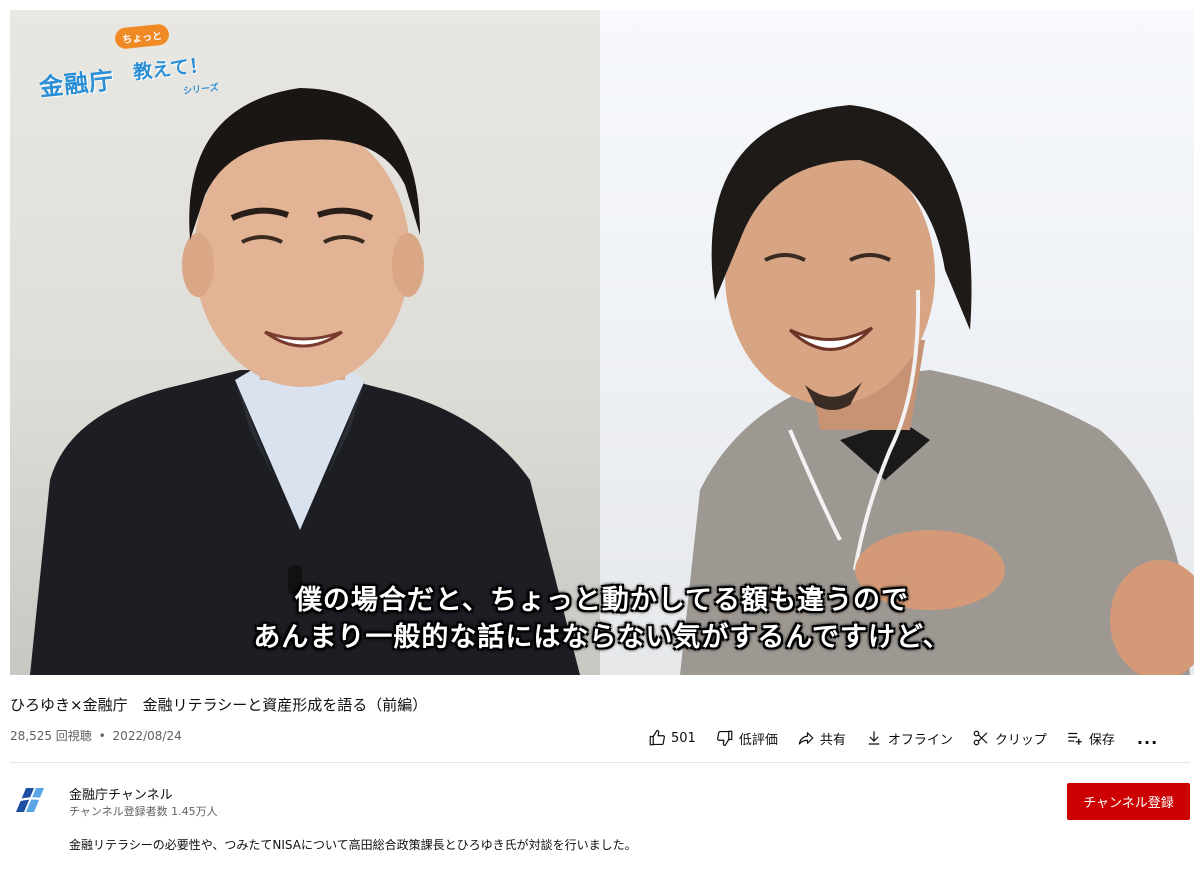  I want to click on offline-label: オフライン, so click(920, 740).